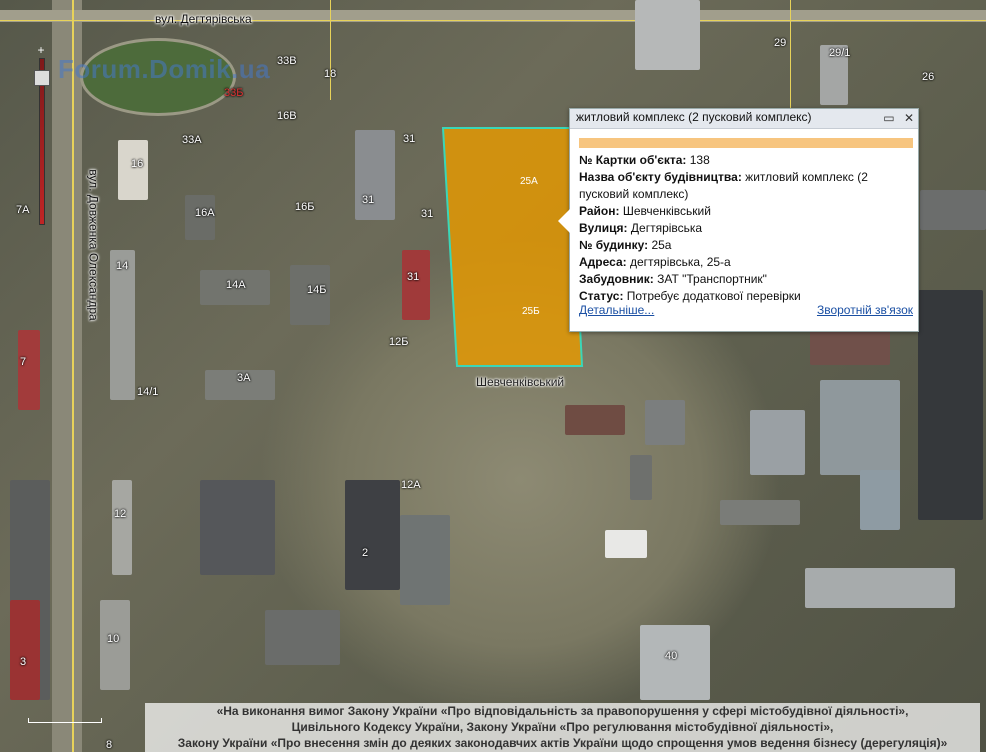 The image size is (986, 752). I want to click on feedback-link: Зворотній зв'язок, so click(865, 310).